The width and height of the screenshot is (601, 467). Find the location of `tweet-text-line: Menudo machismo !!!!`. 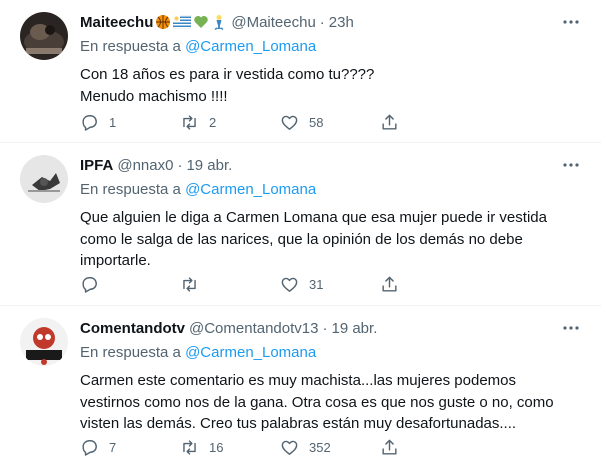

tweet-text-line: Menudo machismo !!!! is located at coordinates (154, 96).